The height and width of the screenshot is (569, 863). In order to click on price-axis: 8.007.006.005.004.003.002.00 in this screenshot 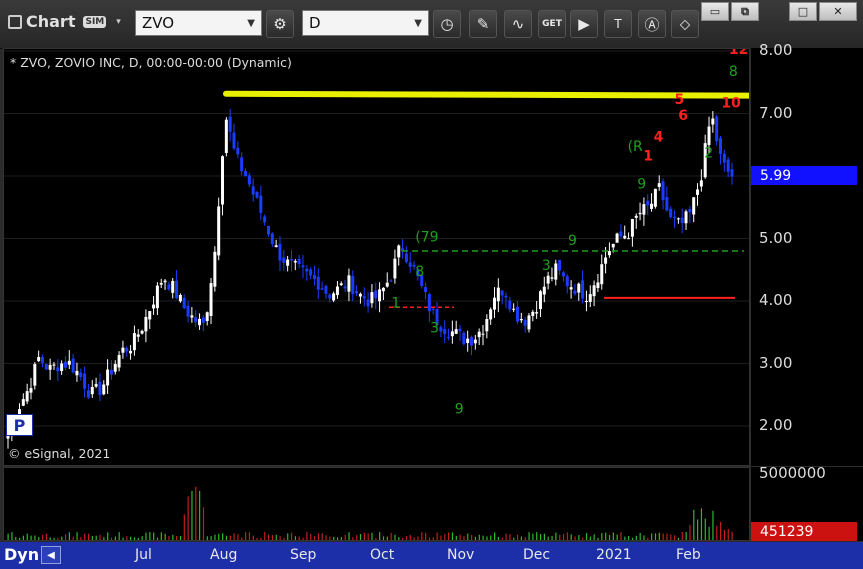, I will do `click(807, 253)`.